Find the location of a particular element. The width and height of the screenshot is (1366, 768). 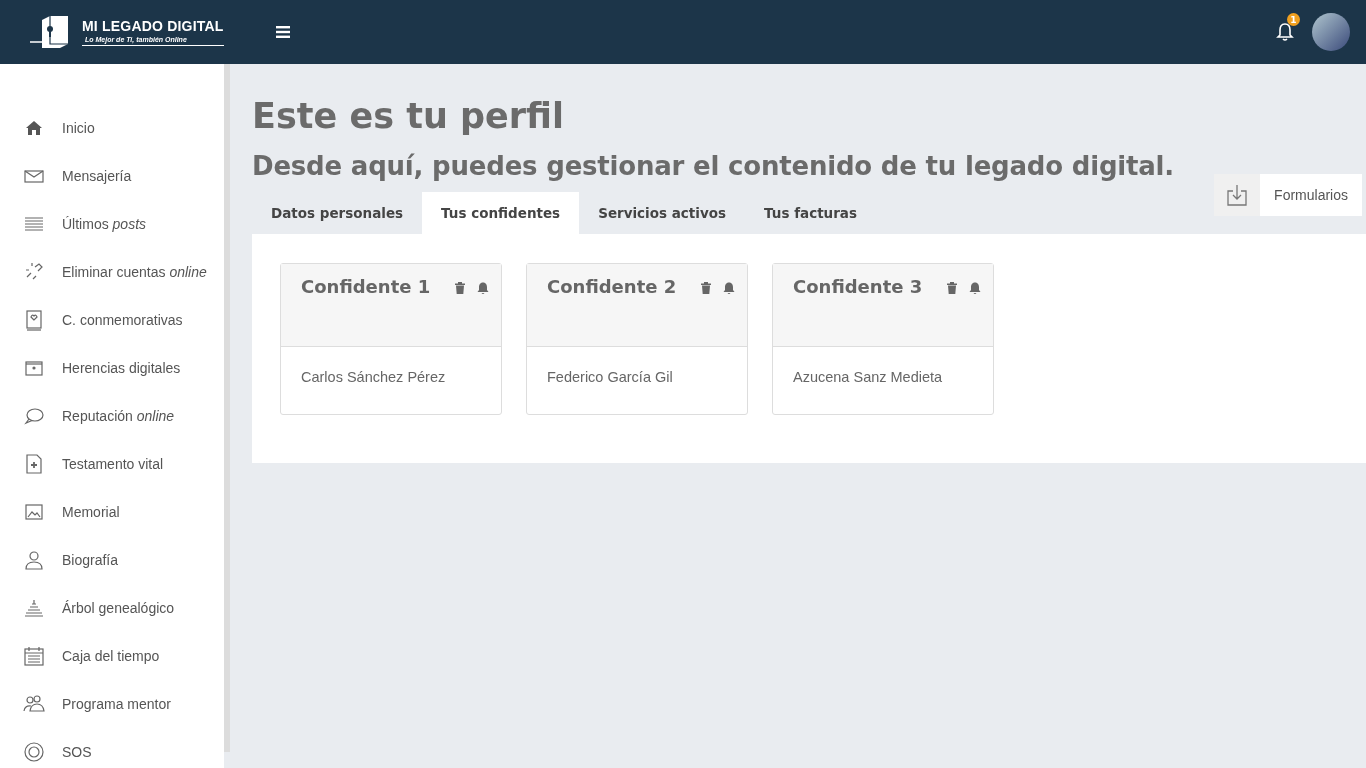

sidebar-item: Reputación online is located at coordinates (118, 416).